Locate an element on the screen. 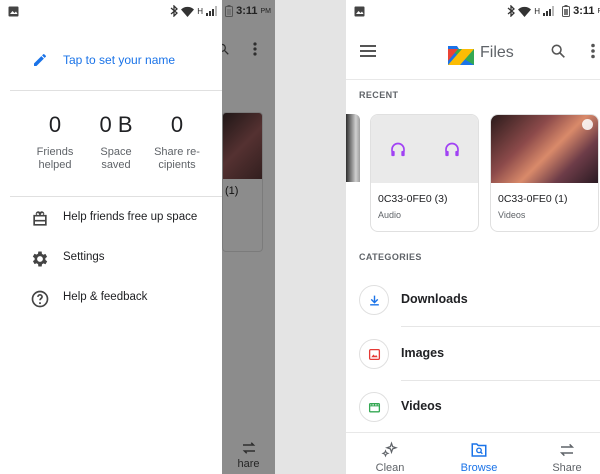 This screenshot has height=474, width=600. stat-share-recipients: 0 Share re- cipients is located at coordinates (177, 141).